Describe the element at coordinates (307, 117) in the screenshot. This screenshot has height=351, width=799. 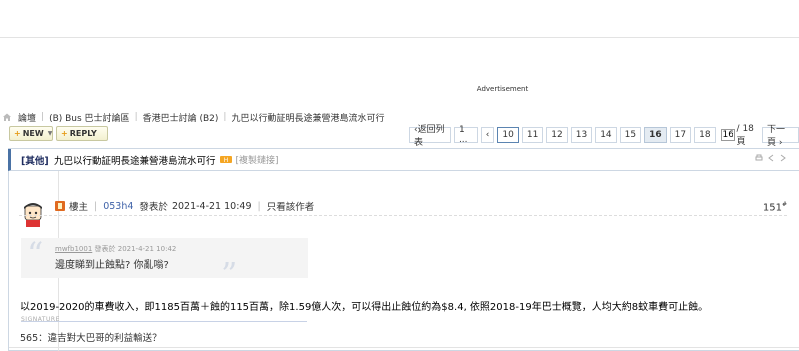
I see `breadcrumb-item-thread: 九巴以行動証明長途兼營港島流水可行` at that location.